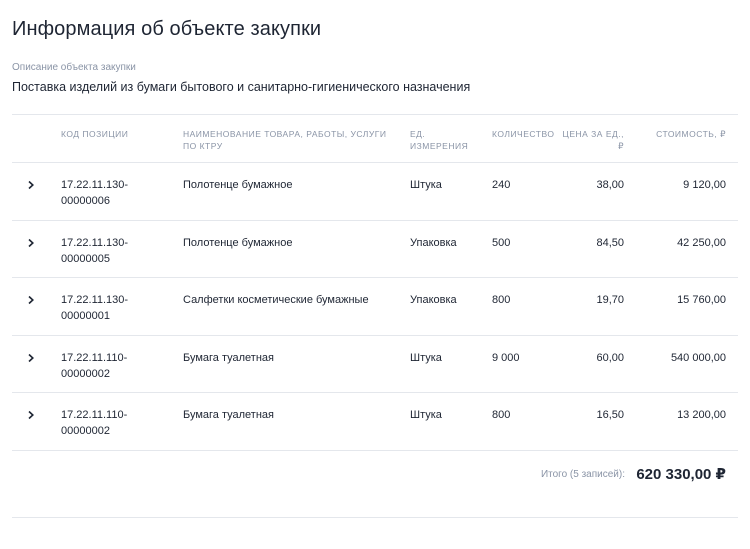 Image resolution: width=750 pixels, height=549 pixels. I want to click on position-code-link: 17.22.11.130-00000001, so click(101, 308).